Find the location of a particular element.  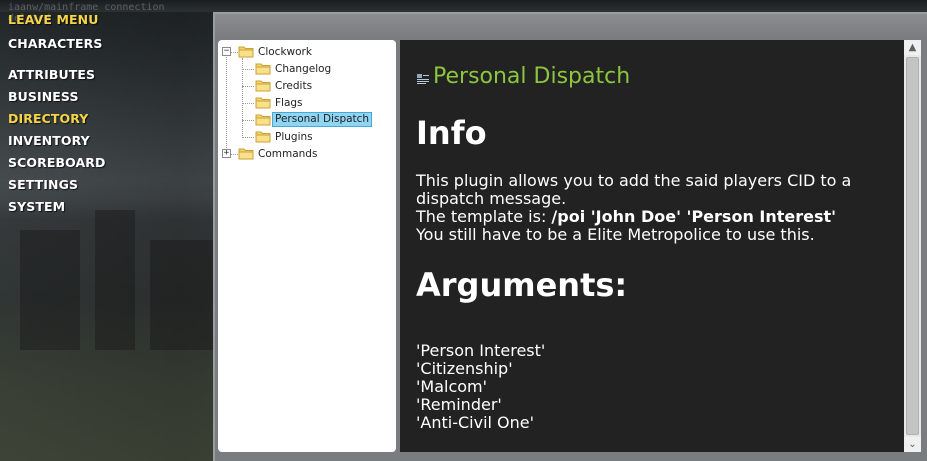

tree-node-label: Changelog is located at coordinates (303, 69).